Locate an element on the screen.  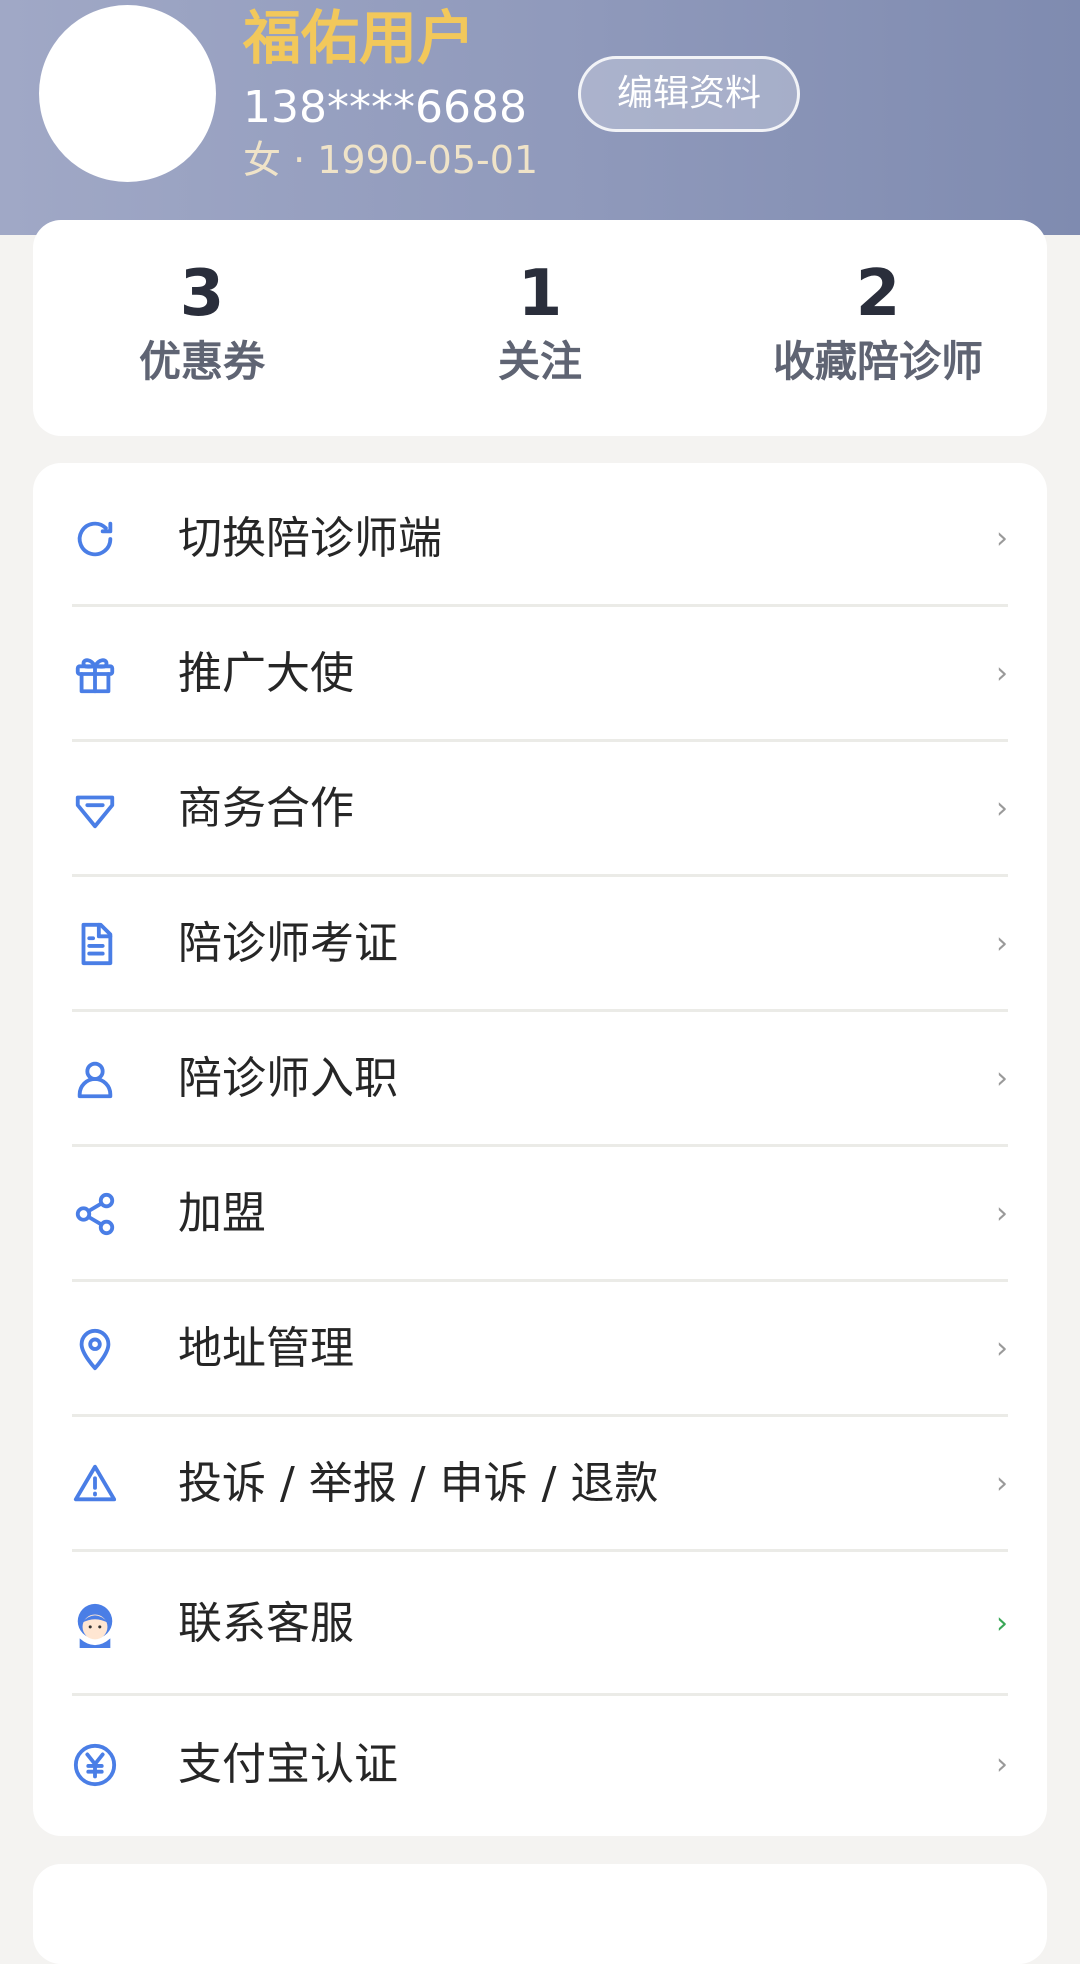
menu-item-label: 支付宝认证 is located at coordinates (288, 1764).